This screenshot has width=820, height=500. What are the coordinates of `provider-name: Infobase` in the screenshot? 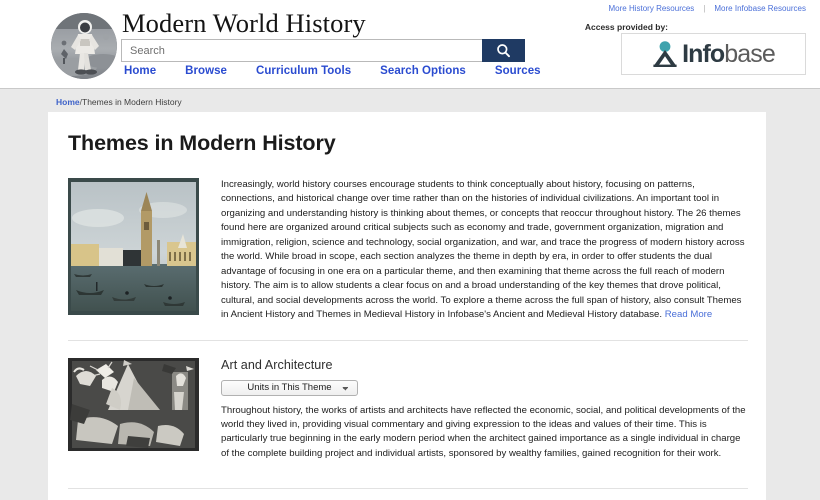 It's located at (729, 53).